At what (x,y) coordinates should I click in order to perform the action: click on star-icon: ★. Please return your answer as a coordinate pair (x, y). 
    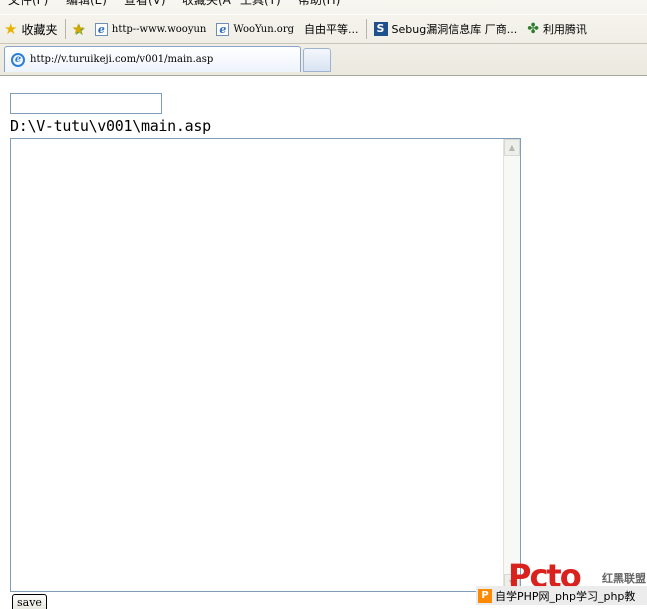
    Looking at the image, I should click on (11, 28).